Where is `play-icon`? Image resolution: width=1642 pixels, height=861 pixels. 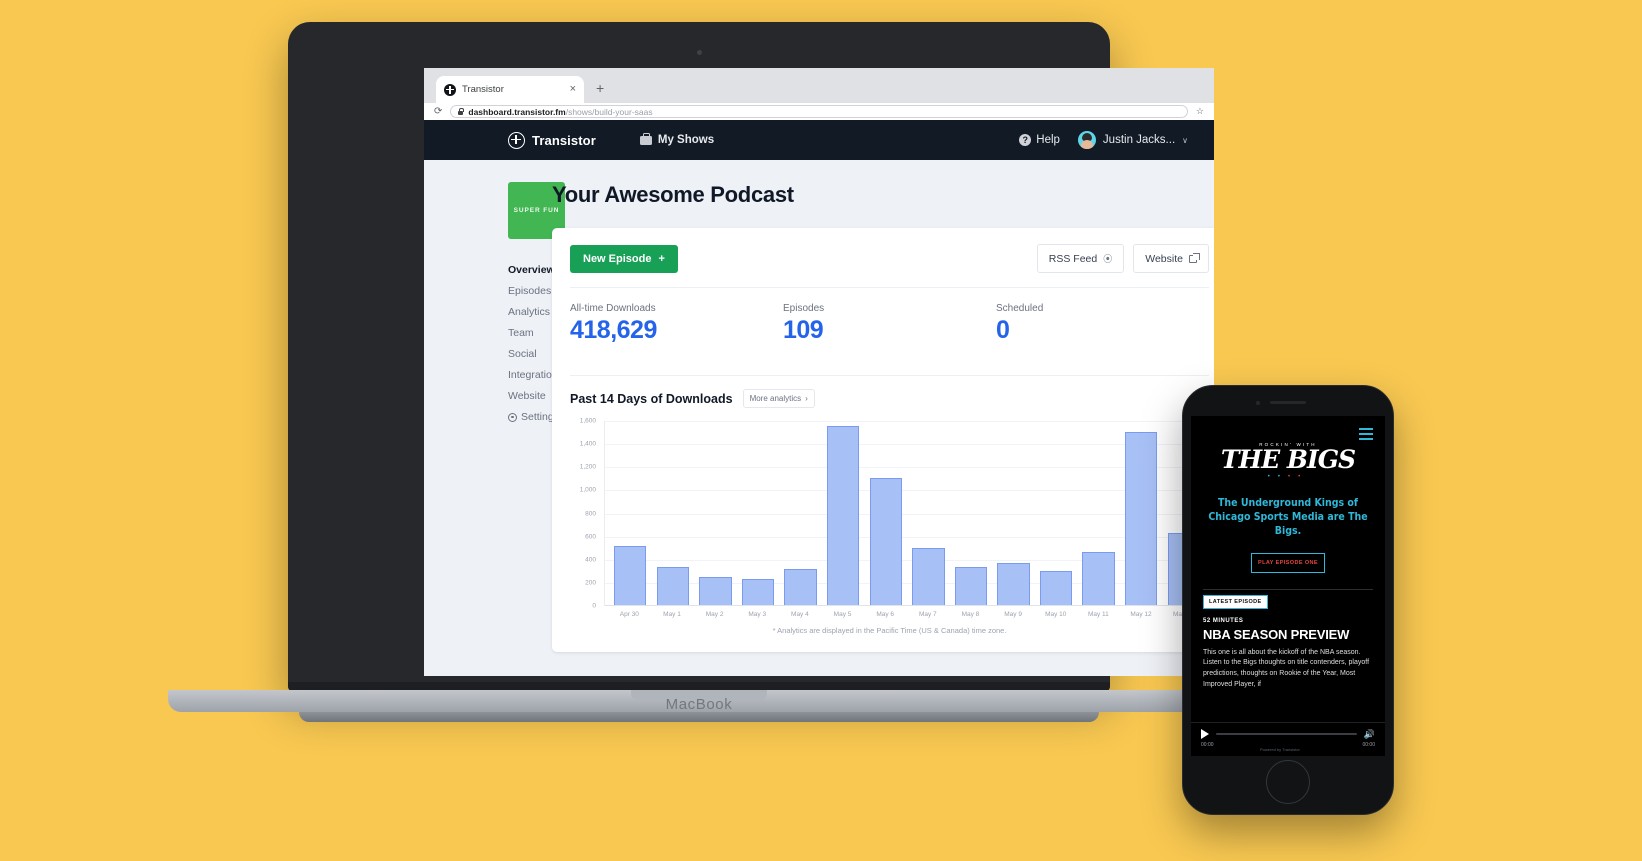 play-icon is located at coordinates (1205, 734).